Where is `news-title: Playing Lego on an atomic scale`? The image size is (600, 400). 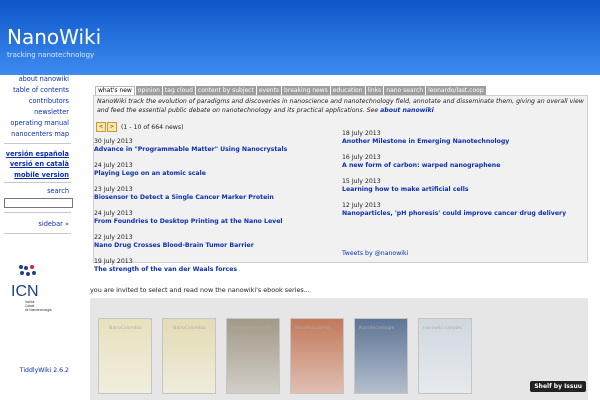
news-title: Playing Lego on an atomic scale is located at coordinates (150, 174).